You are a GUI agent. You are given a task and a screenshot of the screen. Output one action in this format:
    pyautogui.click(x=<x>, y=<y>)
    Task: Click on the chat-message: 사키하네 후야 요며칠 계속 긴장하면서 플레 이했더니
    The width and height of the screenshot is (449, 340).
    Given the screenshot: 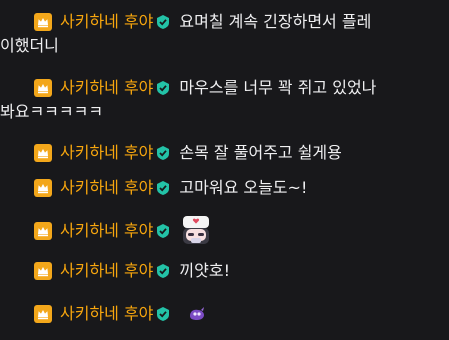 What is the action you would take?
    pyautogui.click(x=217, y=32)
    